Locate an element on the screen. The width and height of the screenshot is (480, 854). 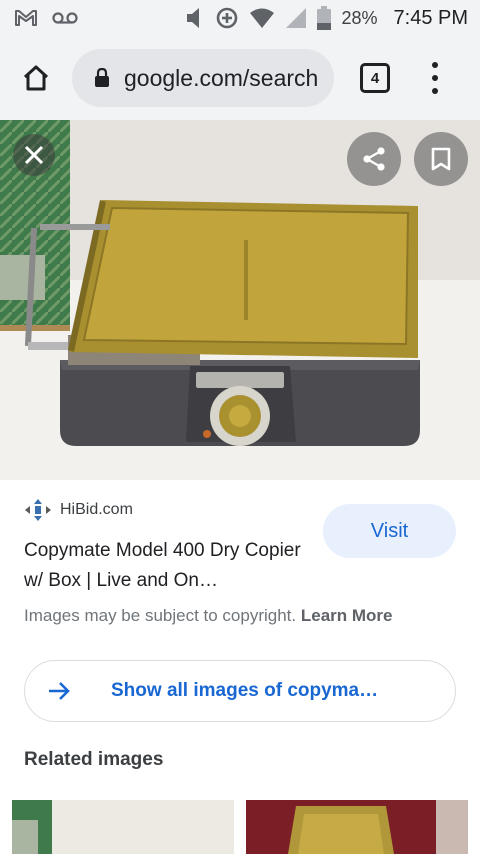
related-images-heading: Related images is located at coordinates (94, 759).